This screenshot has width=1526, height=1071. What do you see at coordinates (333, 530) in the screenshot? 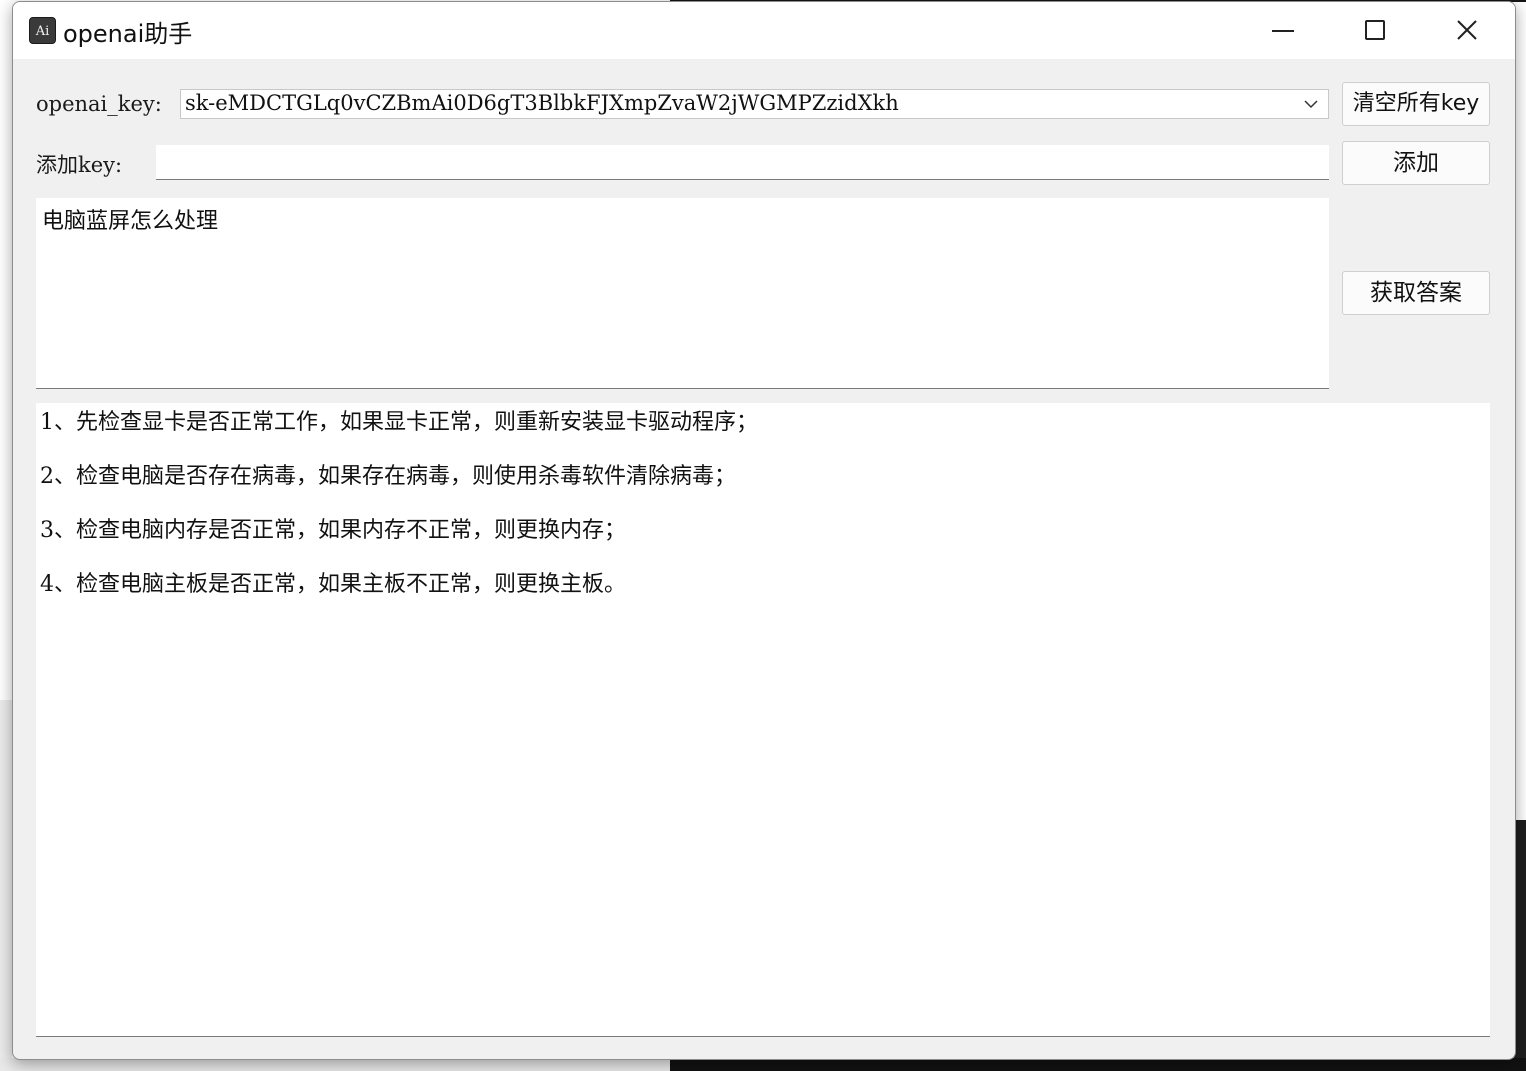
I see `answer-line: 3、检查电脑内存是否正常，如果内存不正常，则更换内存；` at bounding box center [333, 530].